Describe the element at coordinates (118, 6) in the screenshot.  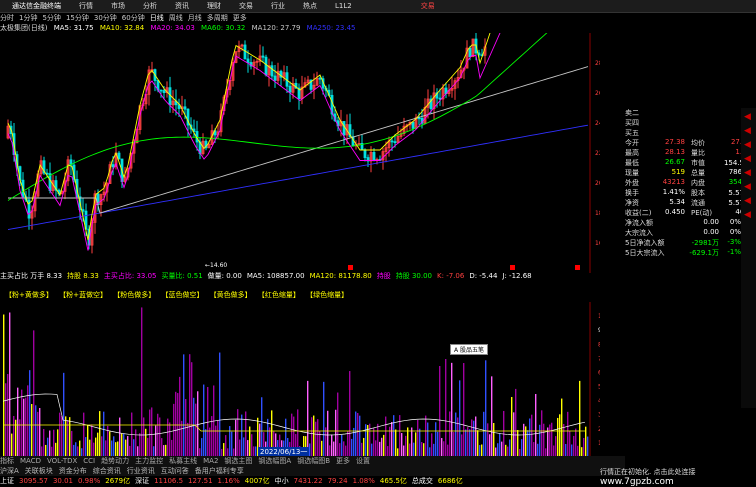
I see `menu-item-market: 市场` at that location.